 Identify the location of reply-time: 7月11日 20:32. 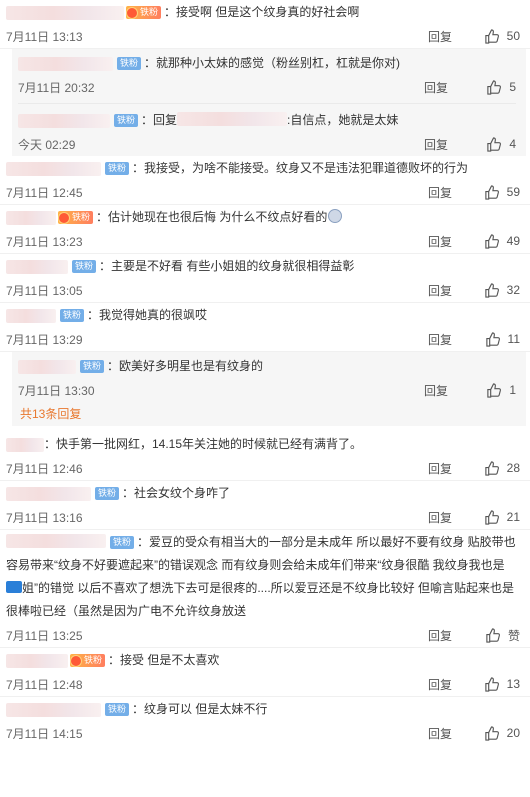
(56, 87).